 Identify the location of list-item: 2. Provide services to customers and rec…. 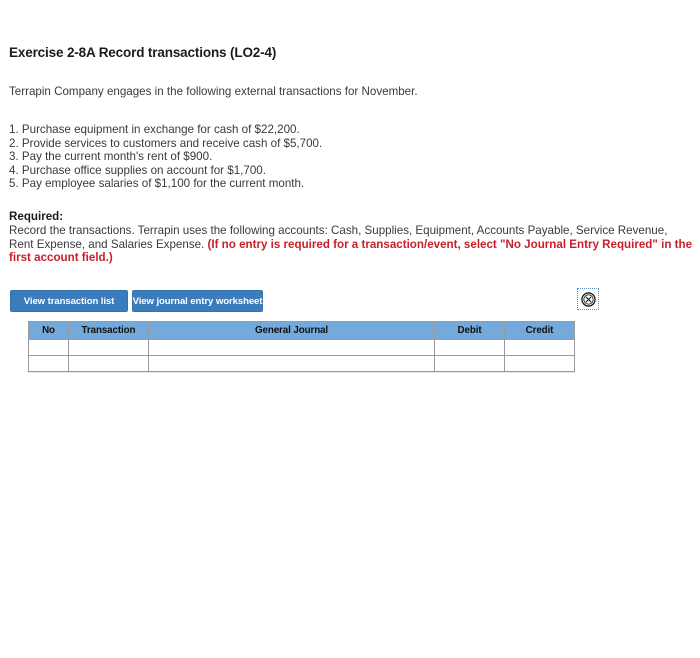
(166, 143).